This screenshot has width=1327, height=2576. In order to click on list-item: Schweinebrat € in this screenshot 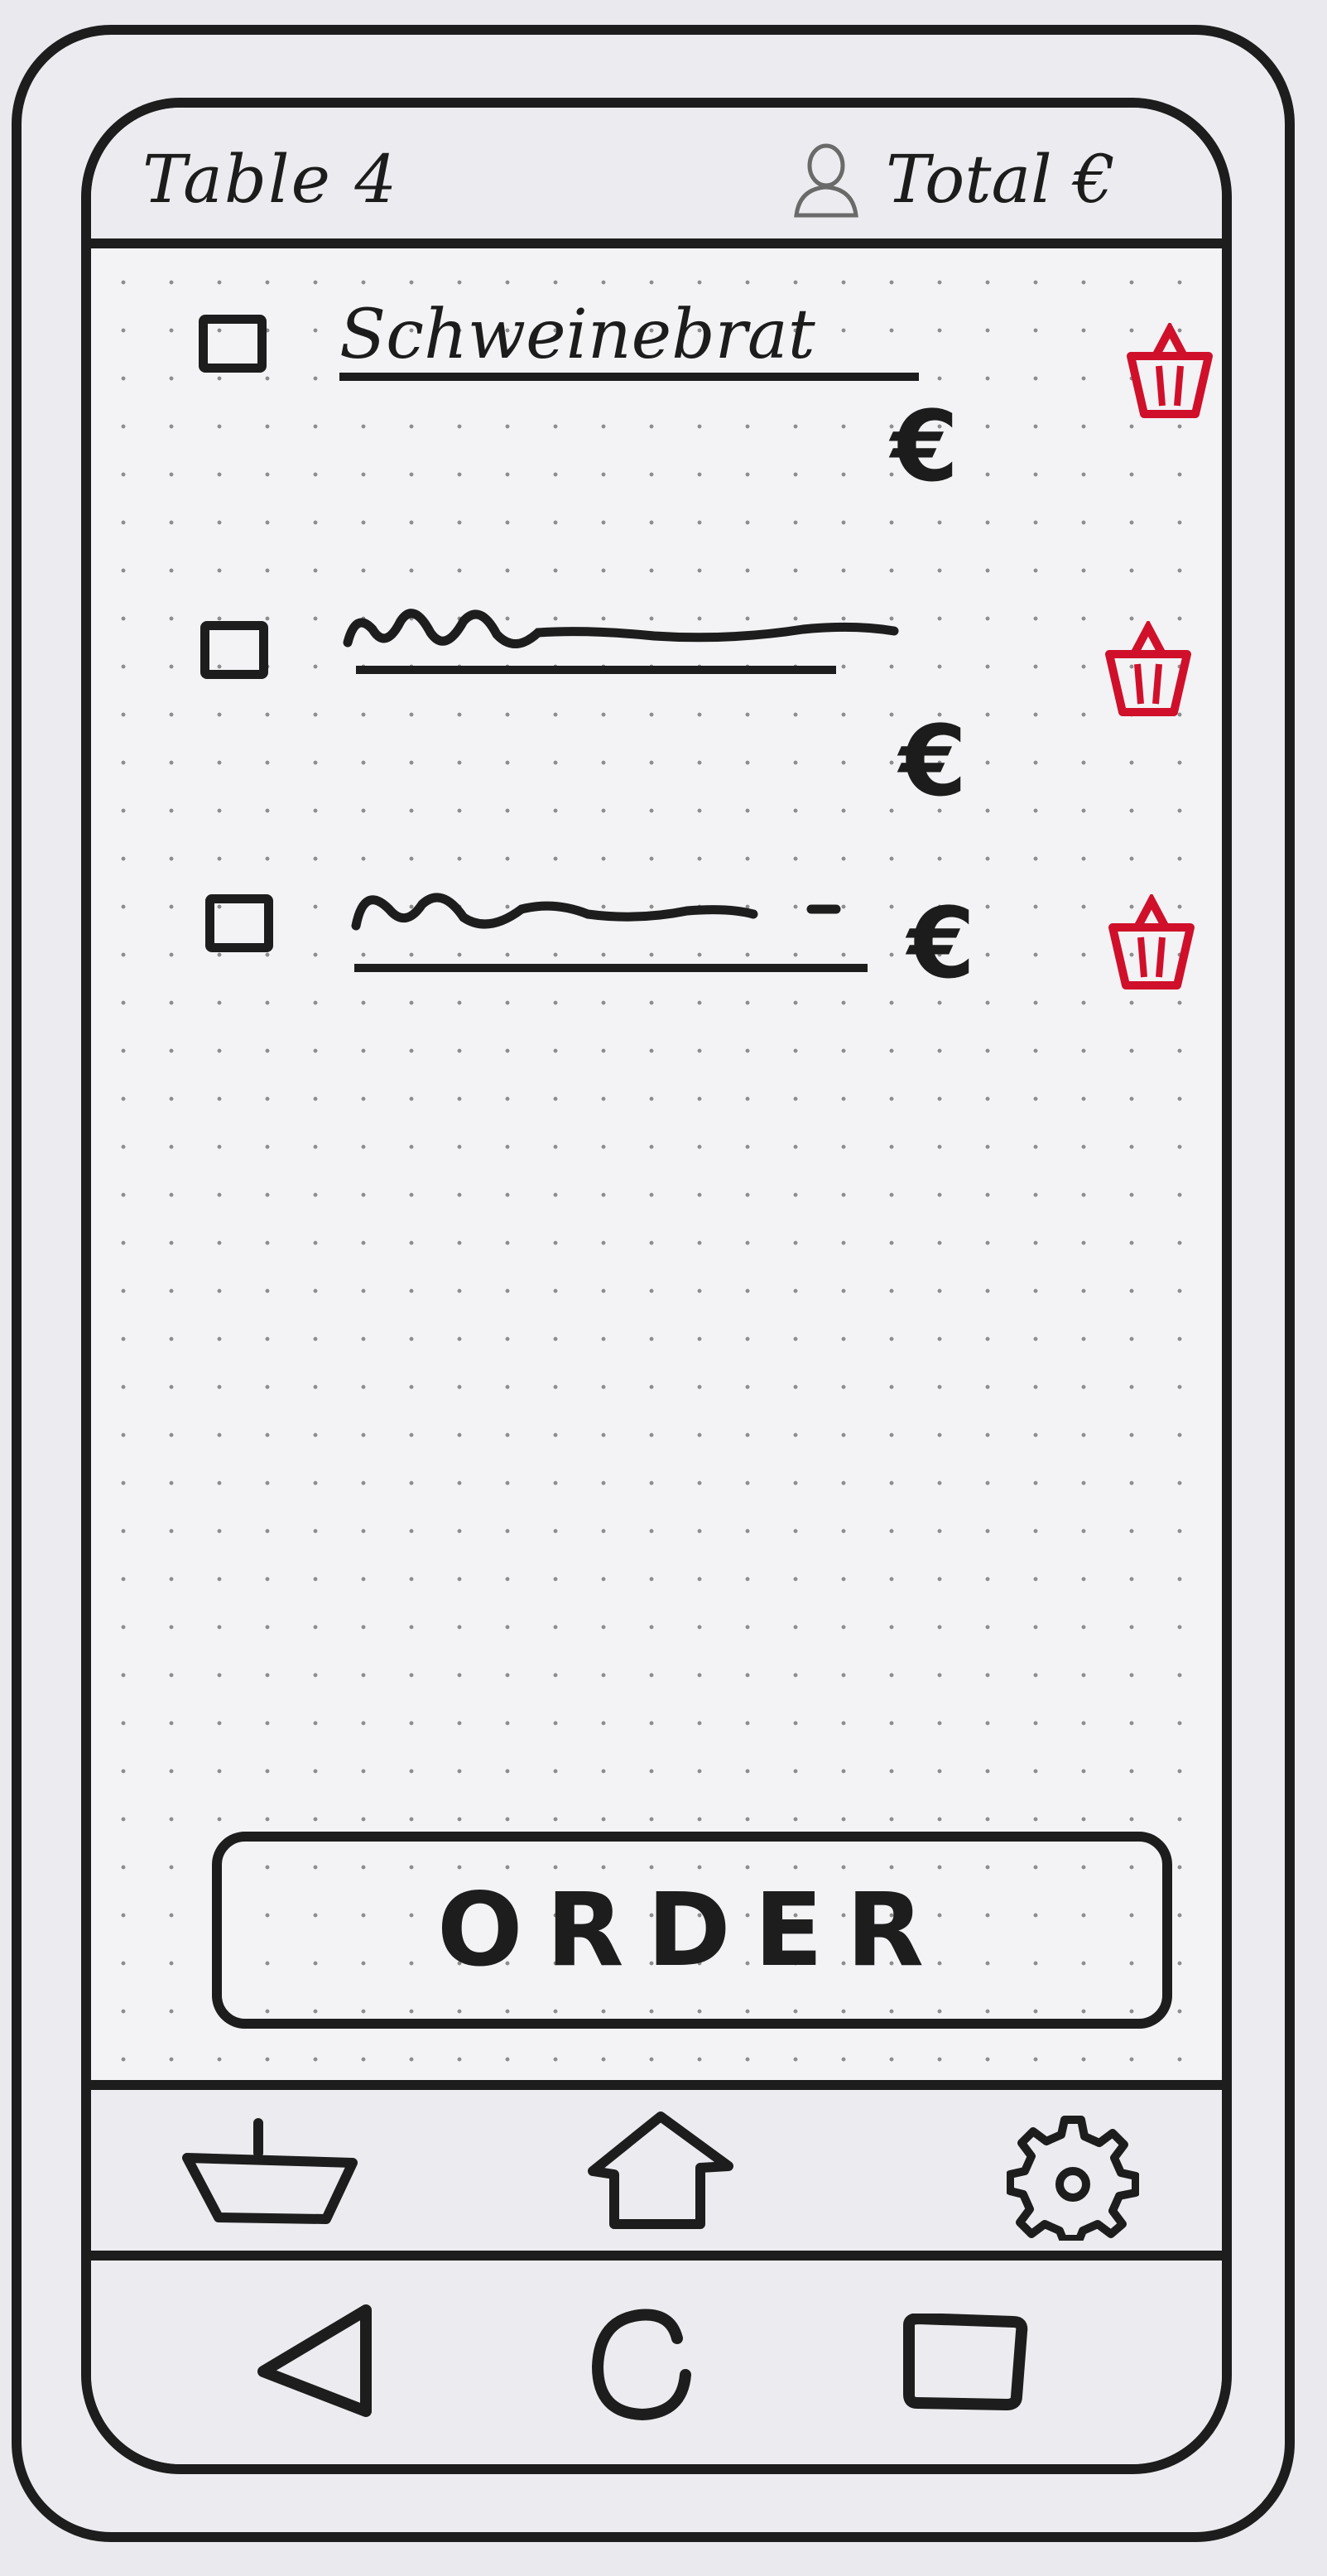, I will do `click(656, 397)`.